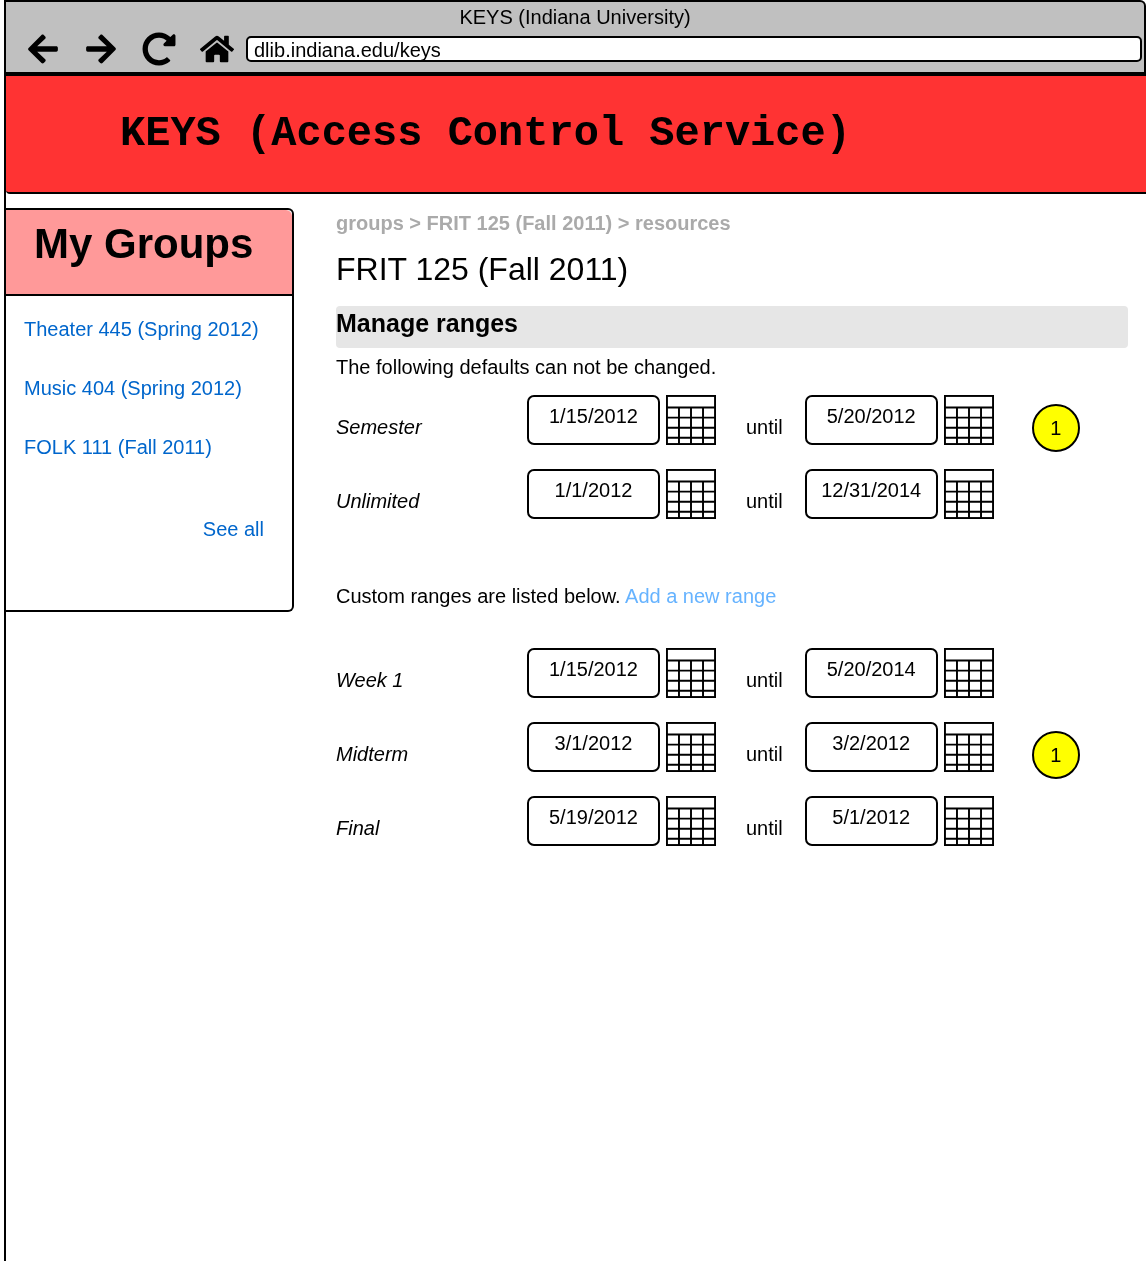 The height and width of the screenshot is (1261, 1146). What do you see at coordinates (144, 388) in the screenshot?
I see `group-link: Music 404 (Spring 2012)` at bounding box center [144, 388].